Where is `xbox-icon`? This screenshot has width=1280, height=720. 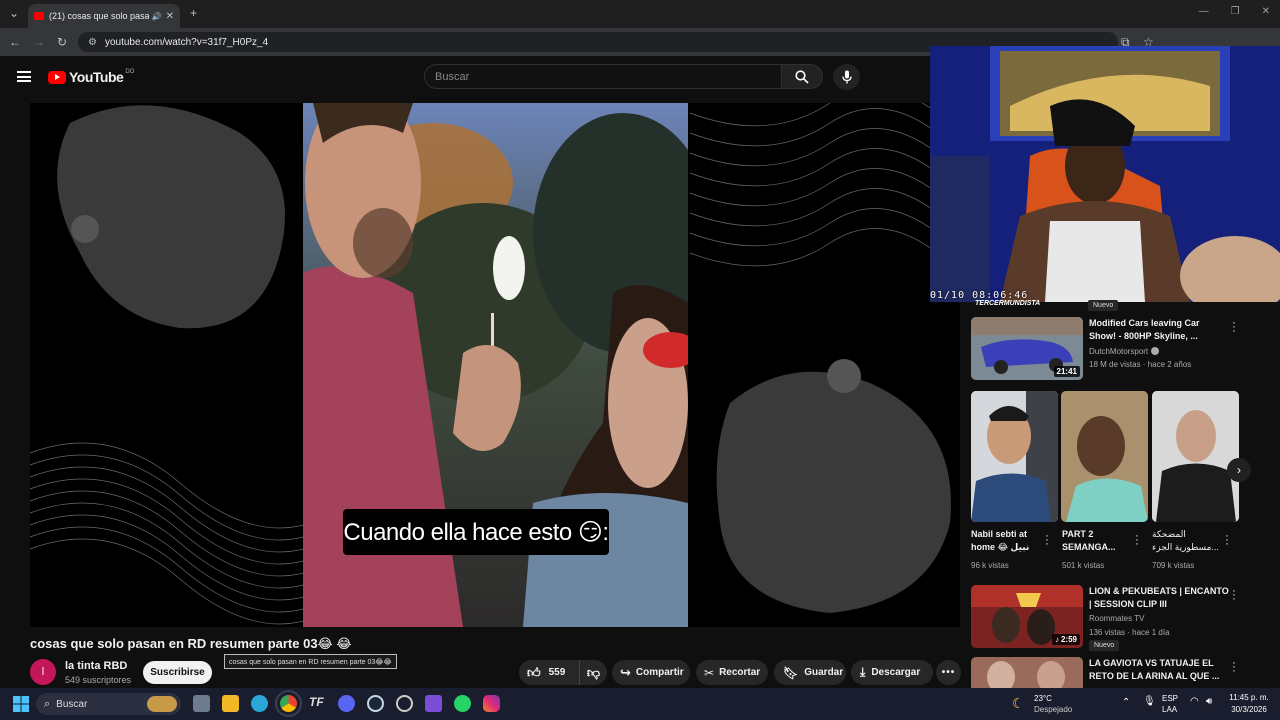 xbox-icon is located at coordinates (404, 703).